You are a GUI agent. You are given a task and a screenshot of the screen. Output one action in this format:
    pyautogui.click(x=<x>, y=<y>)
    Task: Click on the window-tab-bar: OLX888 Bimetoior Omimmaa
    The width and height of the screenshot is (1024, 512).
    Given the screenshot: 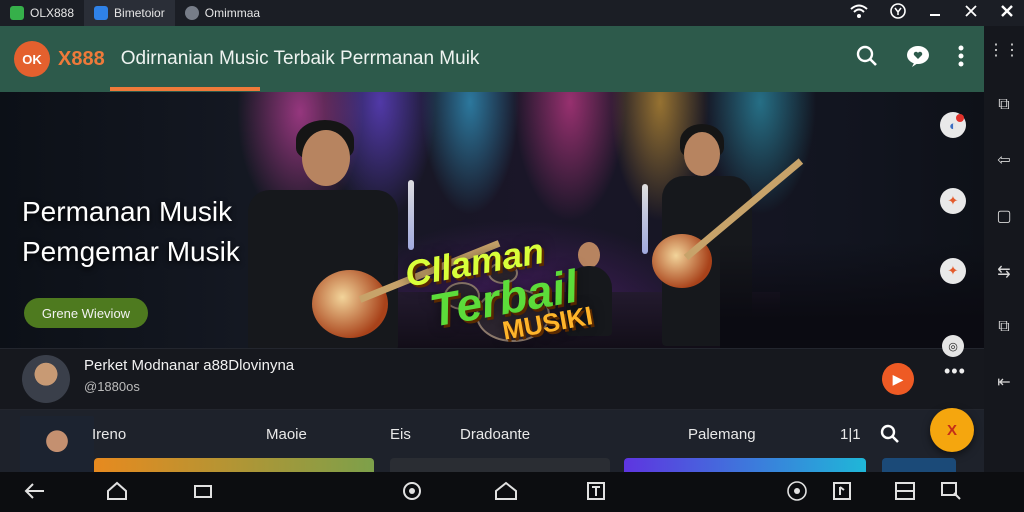 What is the action you would take?
    pyautogui.click(x=512, y=13)
    